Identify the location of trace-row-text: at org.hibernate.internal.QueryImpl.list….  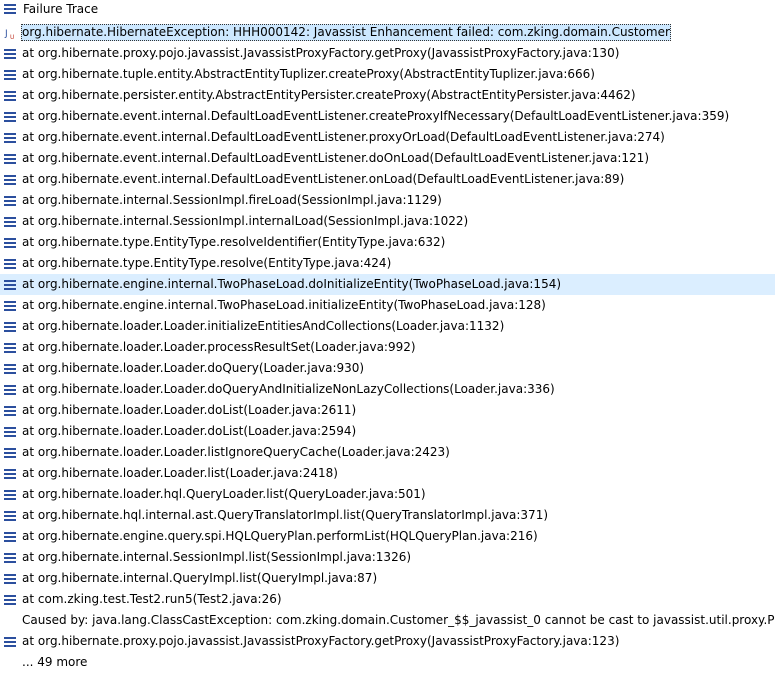
(200, 578).